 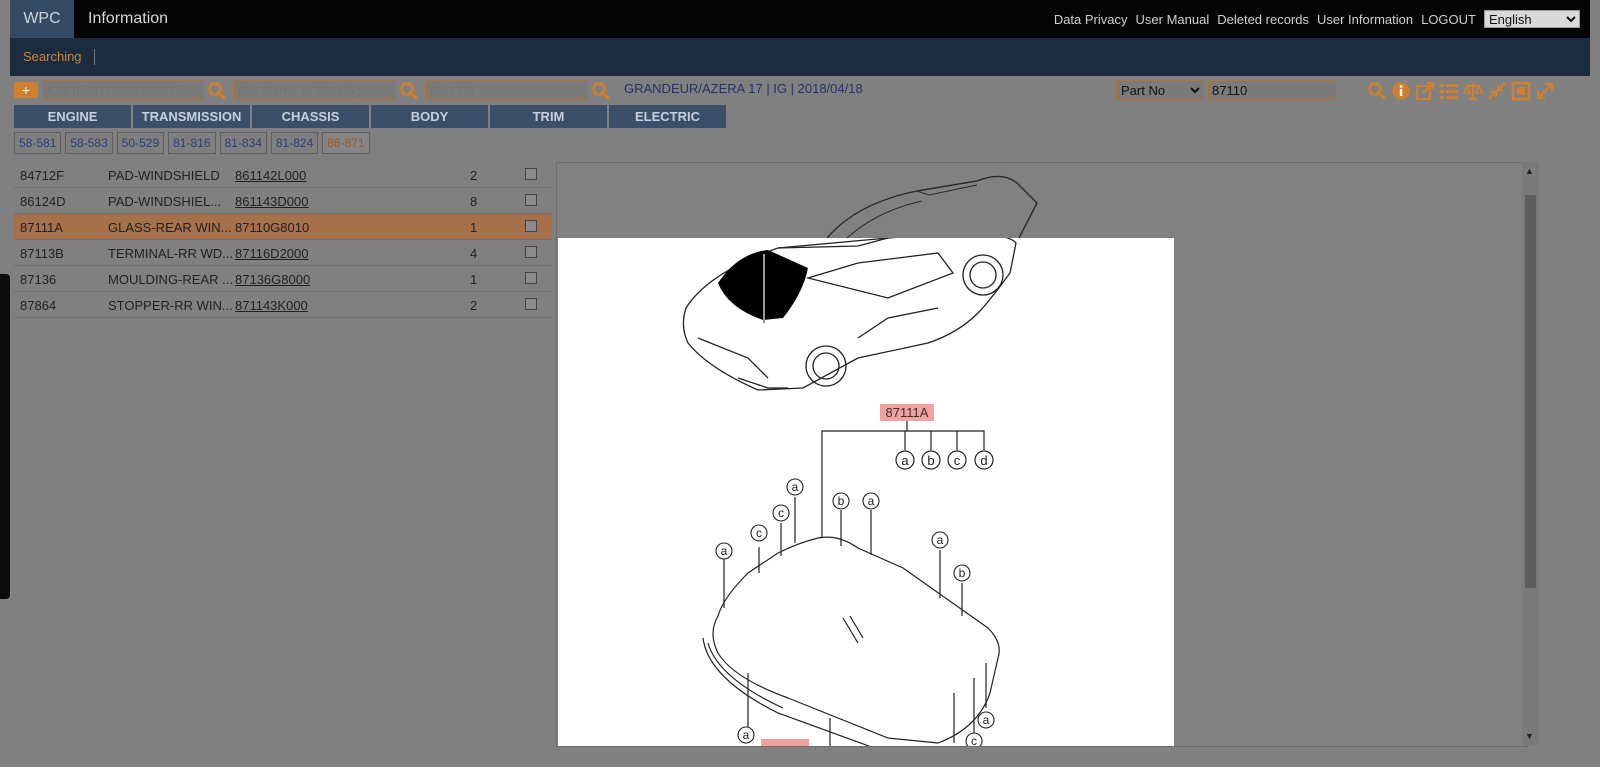 I want to click on part-no-input, so click(x=507, y=90).